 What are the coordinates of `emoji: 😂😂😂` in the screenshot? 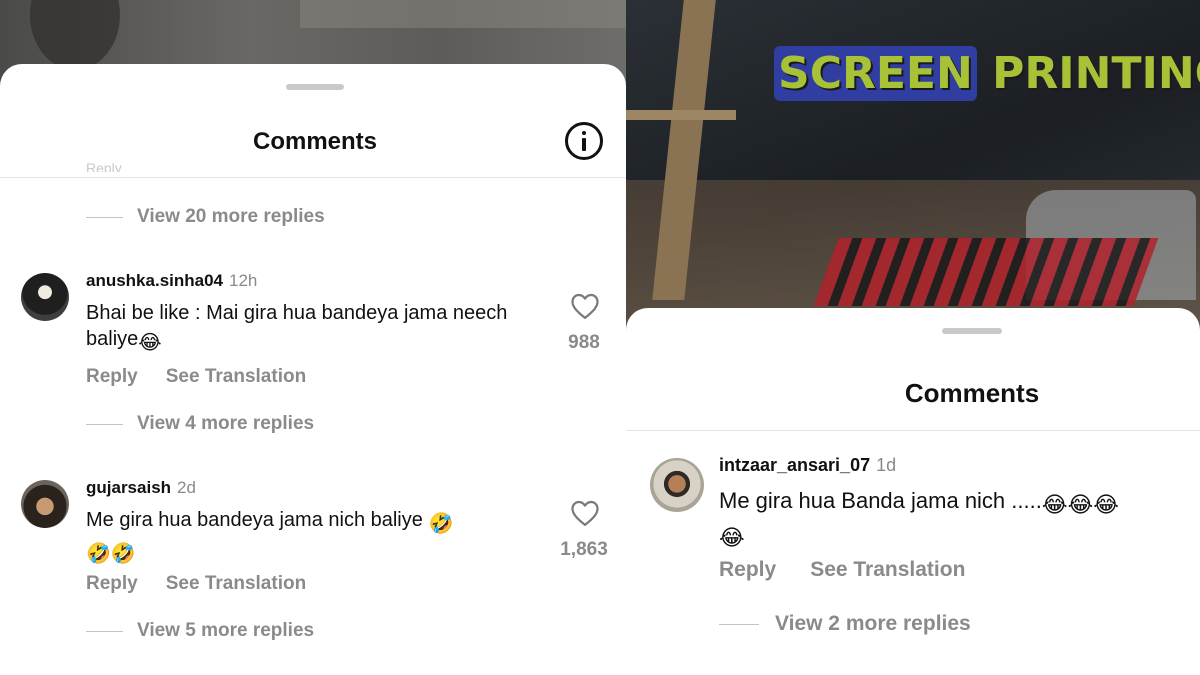 It's located at (1080, 504).